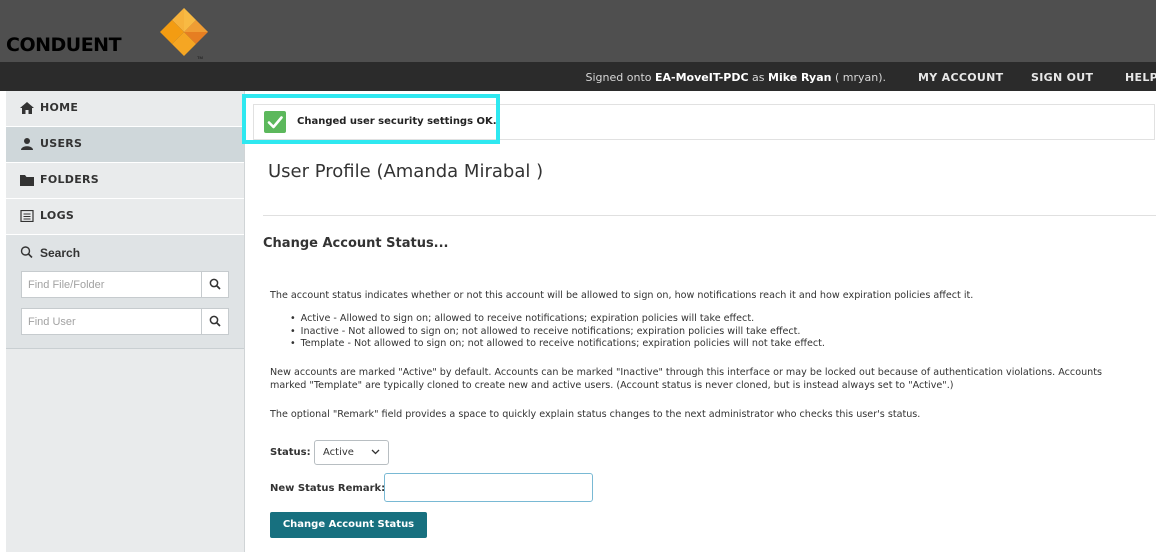 The height and width of the screenshot is (552, 1156). Describe the element at coordinates (27, 216) in the screenshot. I see `log-icon` at that location.